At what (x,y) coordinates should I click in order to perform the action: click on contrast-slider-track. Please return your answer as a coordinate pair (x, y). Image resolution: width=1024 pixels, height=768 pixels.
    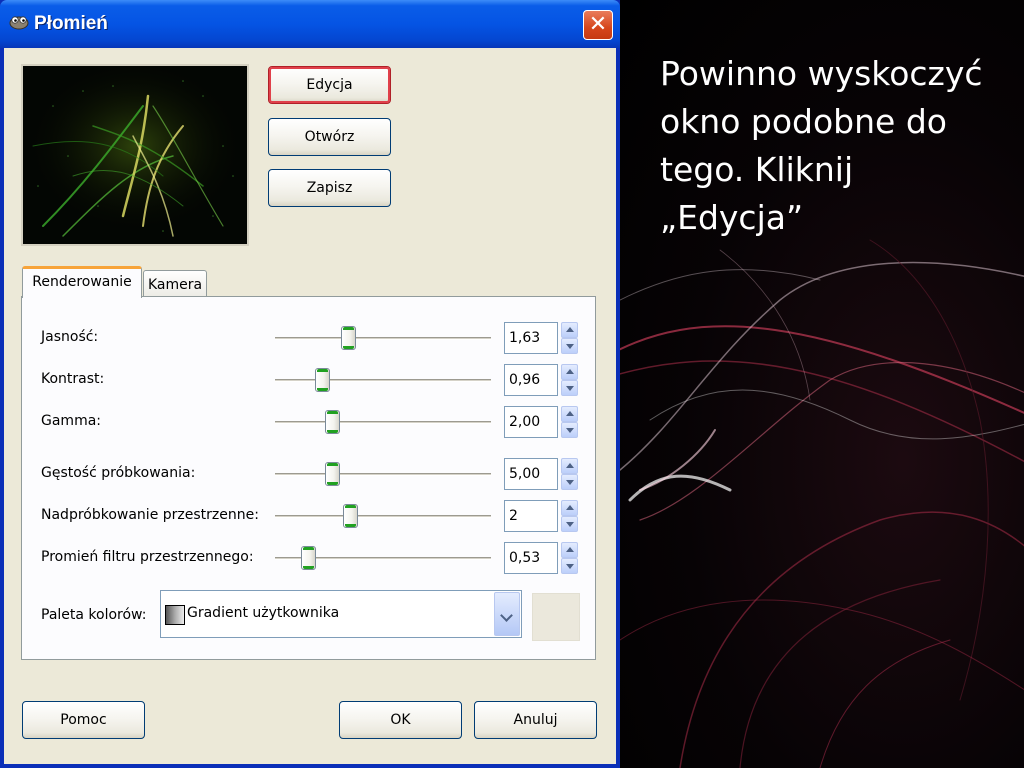
    Looking at the image, I should click on (383, 380).